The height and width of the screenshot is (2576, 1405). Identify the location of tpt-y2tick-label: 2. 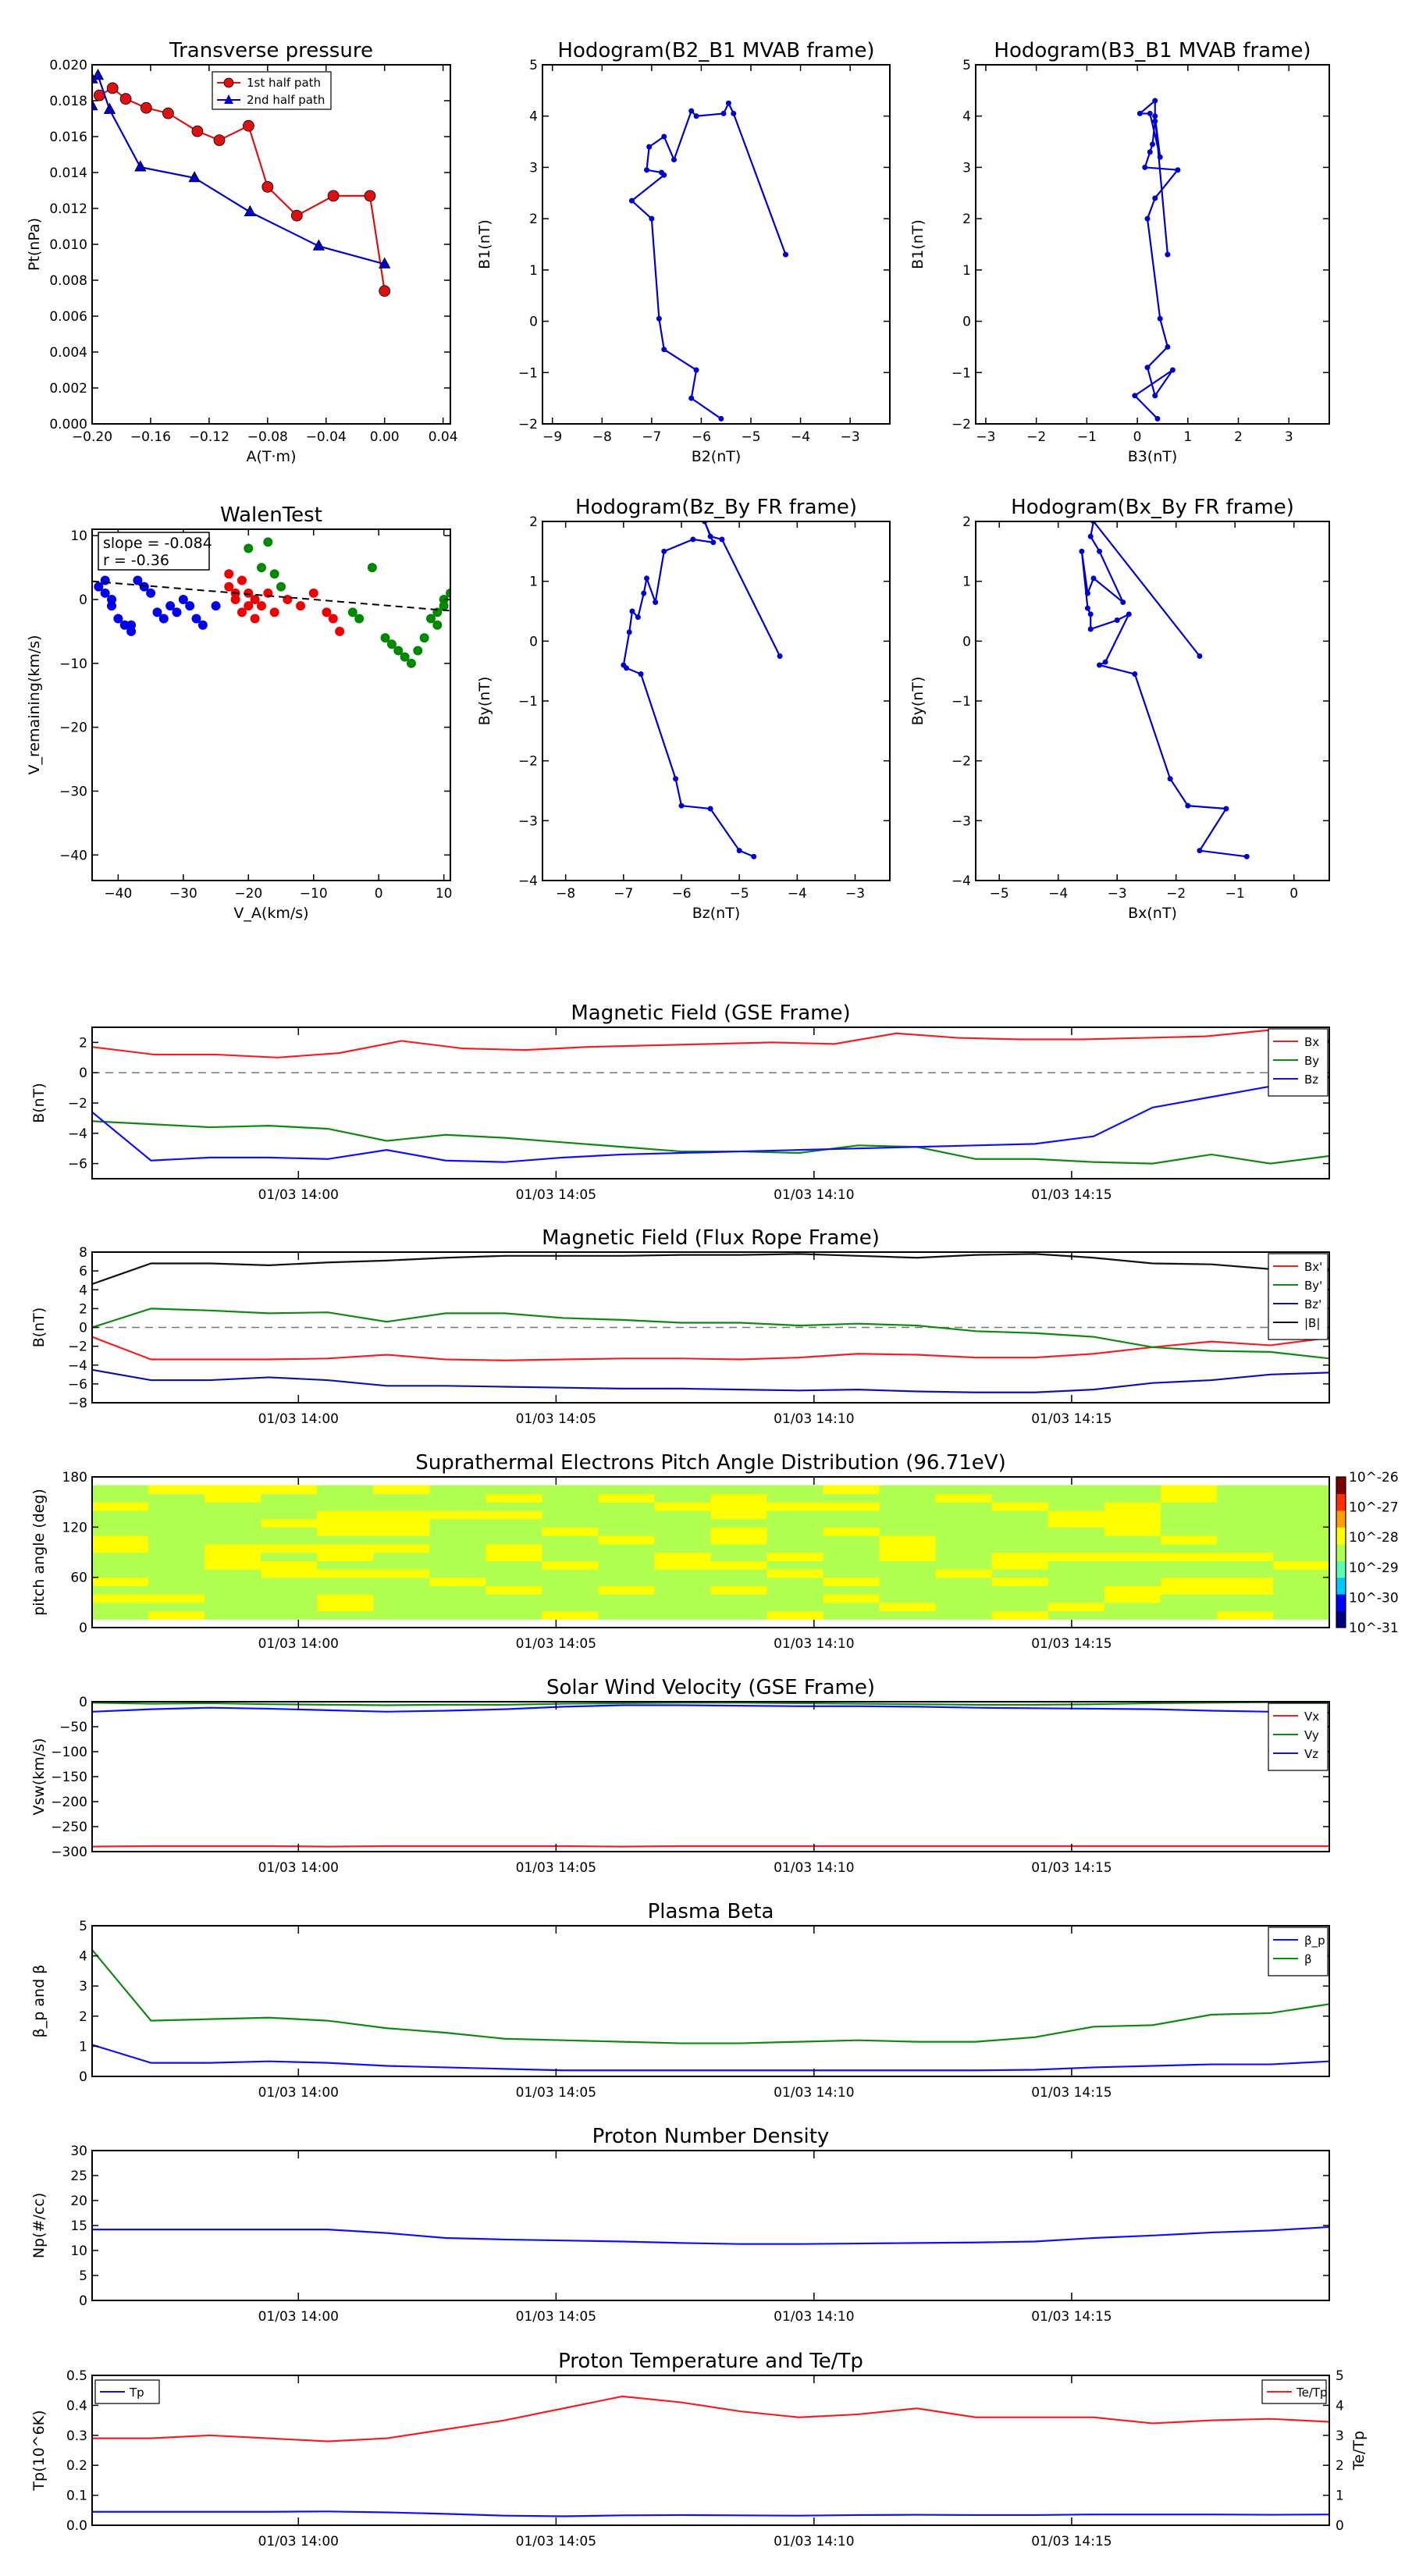
(1340, 2466).